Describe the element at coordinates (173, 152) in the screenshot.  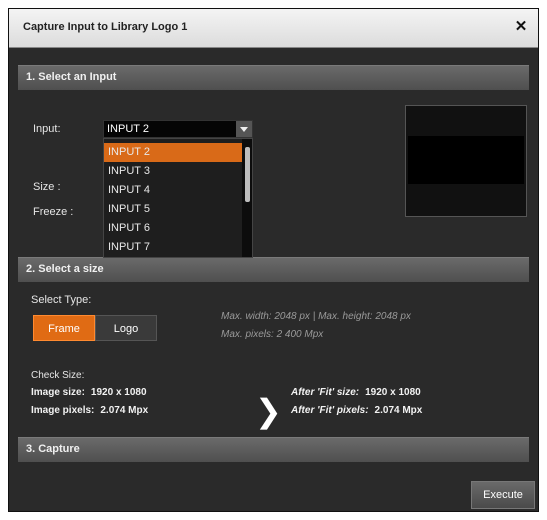
I see `dropdown-option-input-2: INPUT 2` at that location.